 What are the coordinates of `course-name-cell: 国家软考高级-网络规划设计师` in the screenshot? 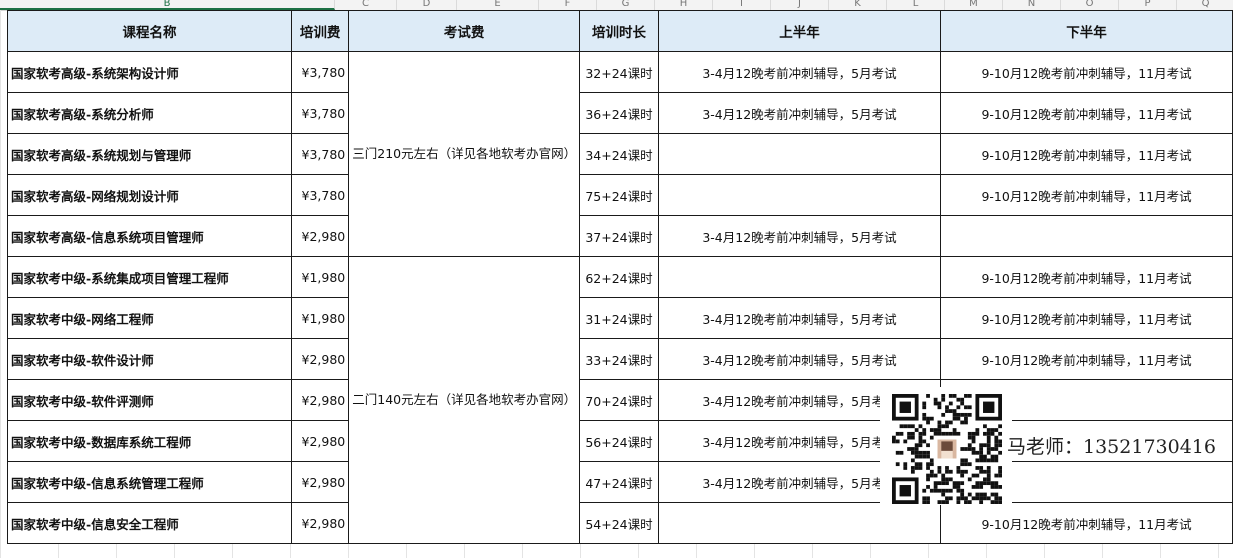 It's located at (149, 195).